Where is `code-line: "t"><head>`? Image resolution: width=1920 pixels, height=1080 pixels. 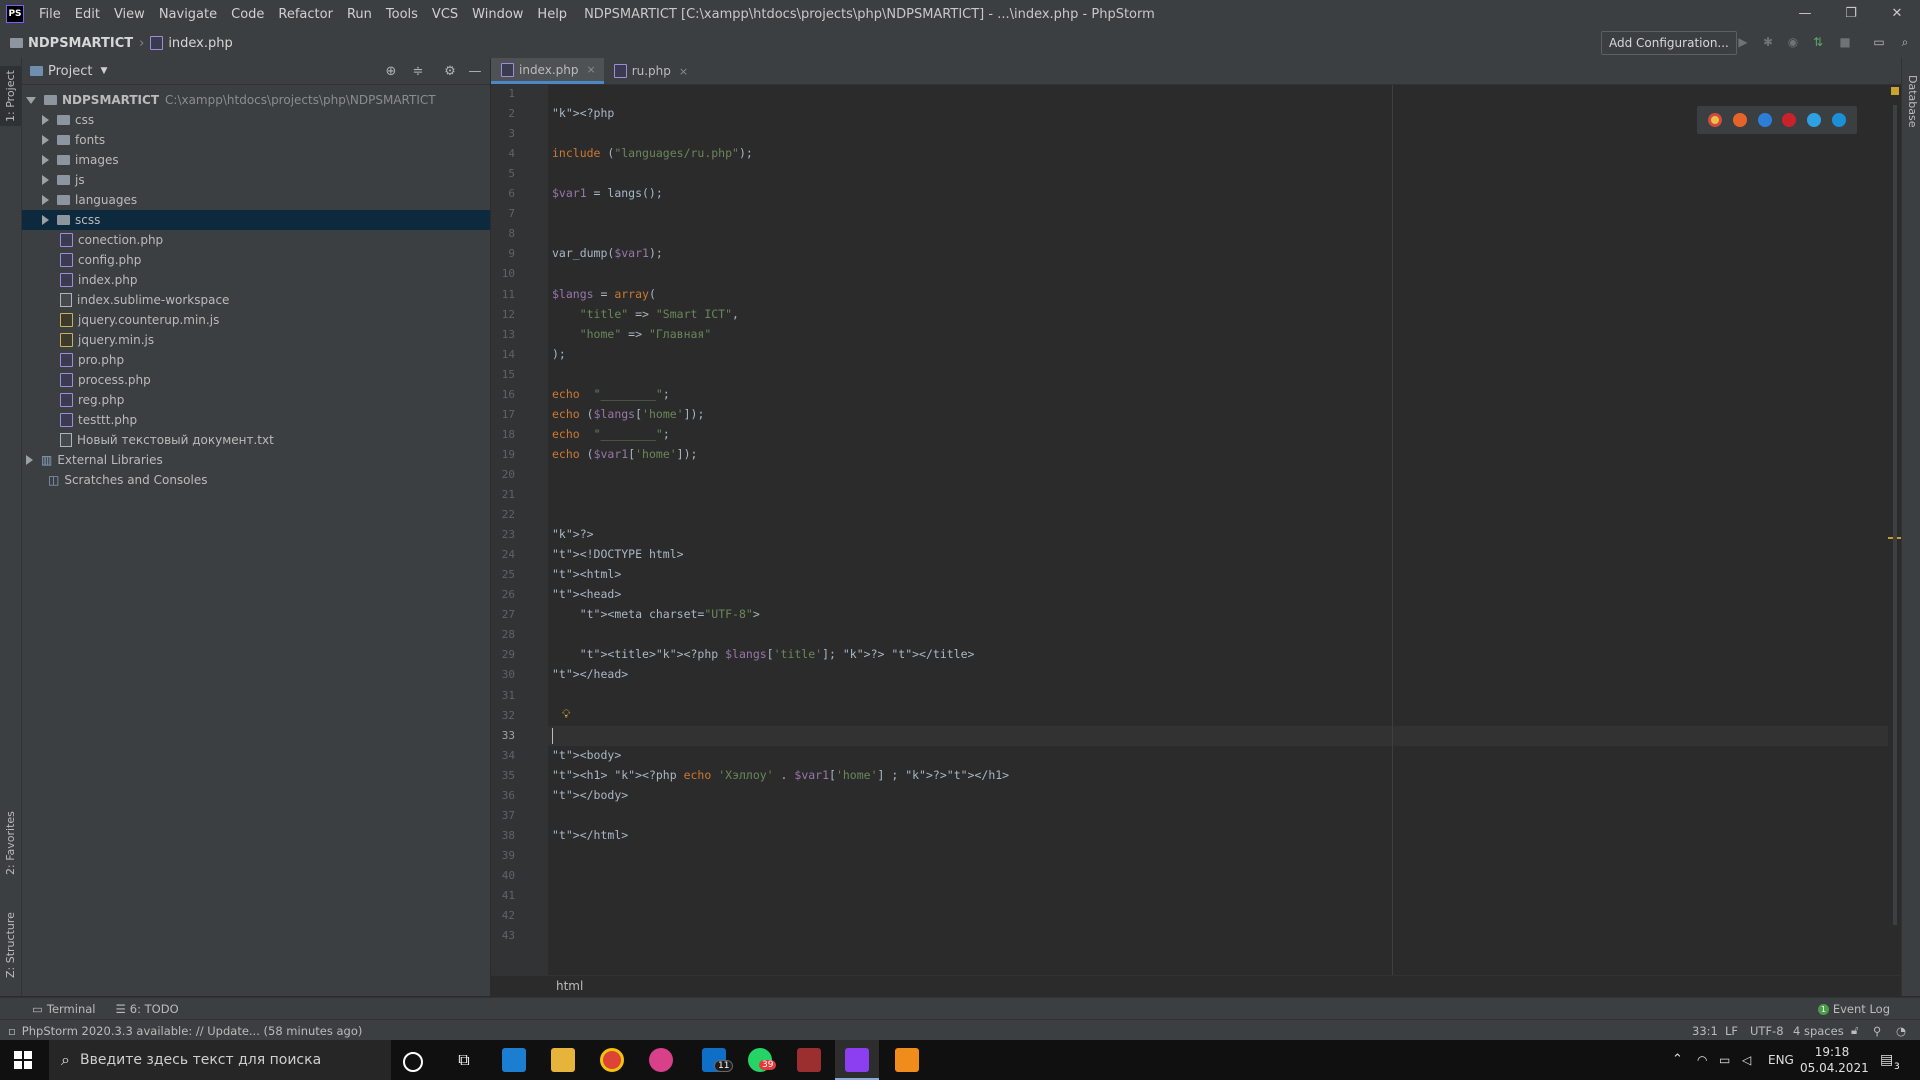 code-line: "t"><head> is located at coordinates (586, 594).